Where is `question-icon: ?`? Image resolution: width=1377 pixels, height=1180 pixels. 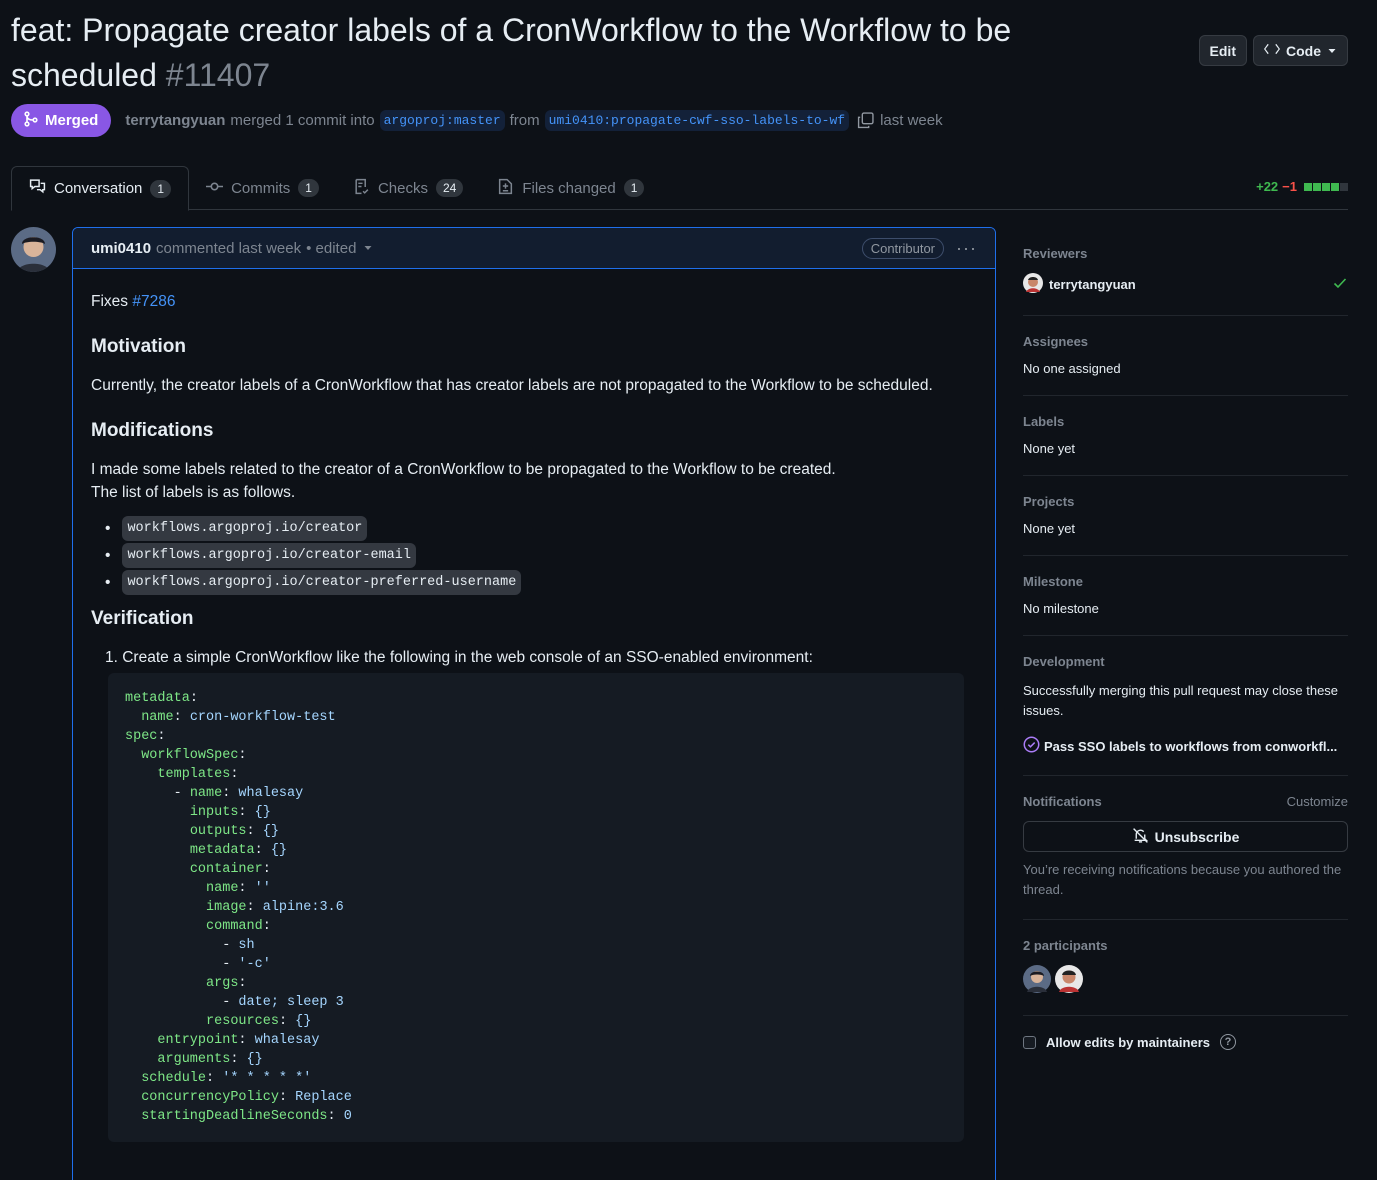 question-icon: ? is located at coordinates (1228, 1042).